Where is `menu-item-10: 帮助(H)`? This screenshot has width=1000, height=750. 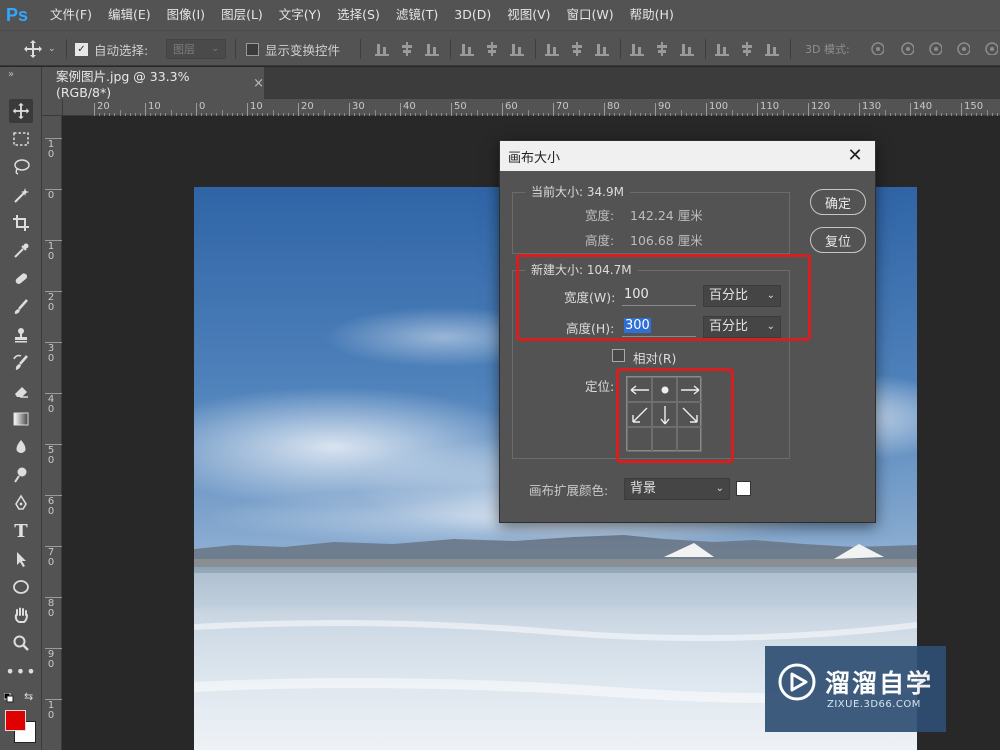 menu-item-10: 帮助(H) is located at coordinates (652, 15).